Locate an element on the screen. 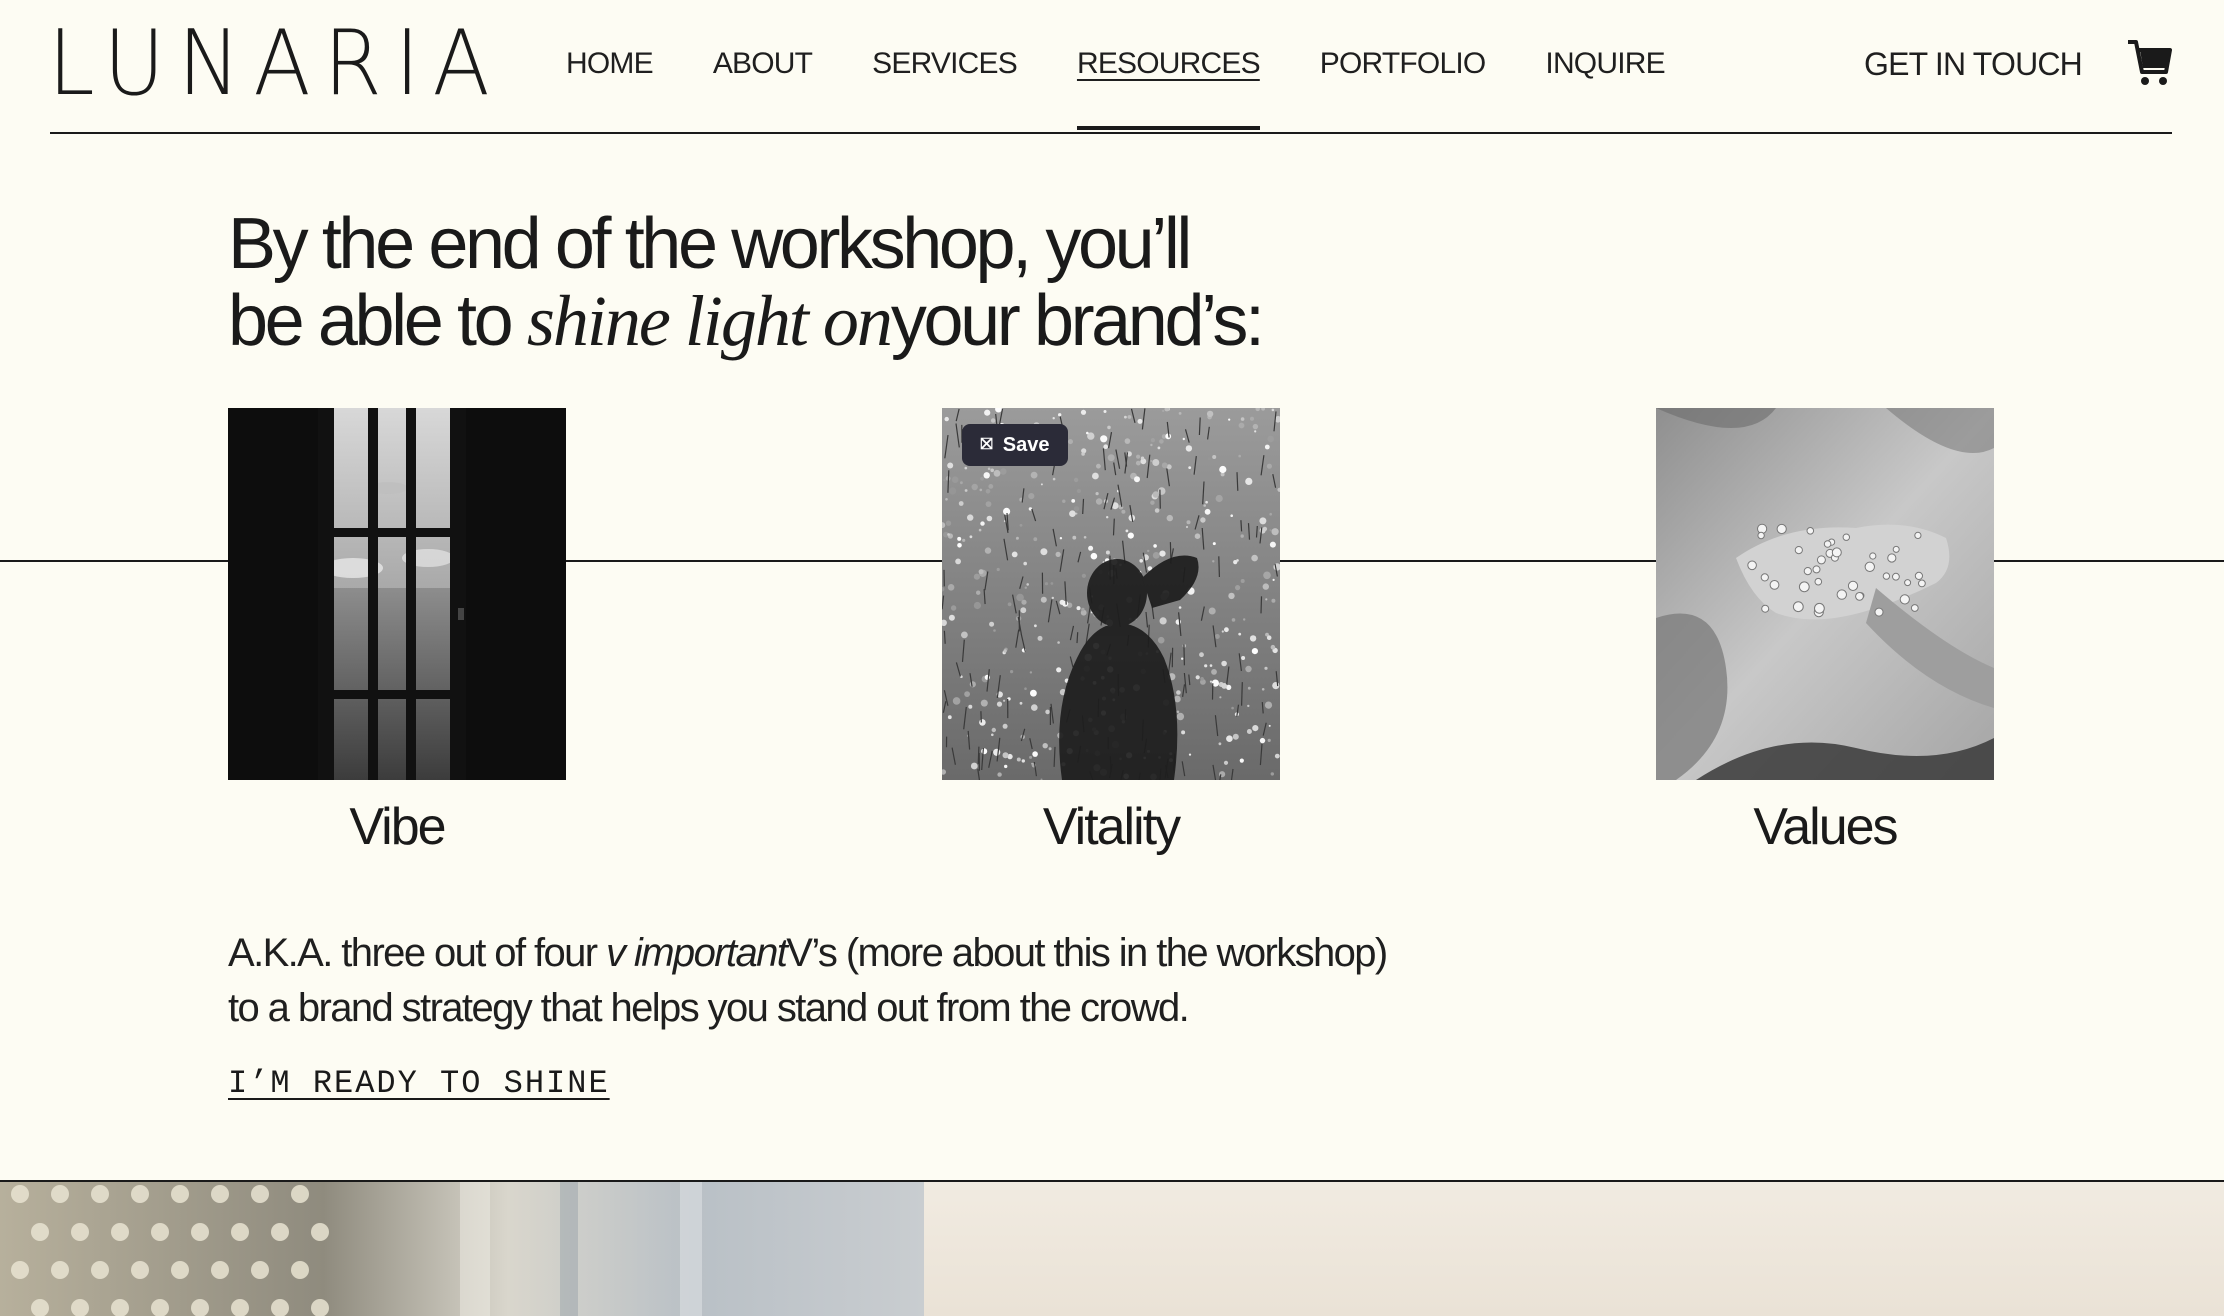 The image size is (2224, 1316). headline-emphasis: shine light on is located at coordinates (709, 321).